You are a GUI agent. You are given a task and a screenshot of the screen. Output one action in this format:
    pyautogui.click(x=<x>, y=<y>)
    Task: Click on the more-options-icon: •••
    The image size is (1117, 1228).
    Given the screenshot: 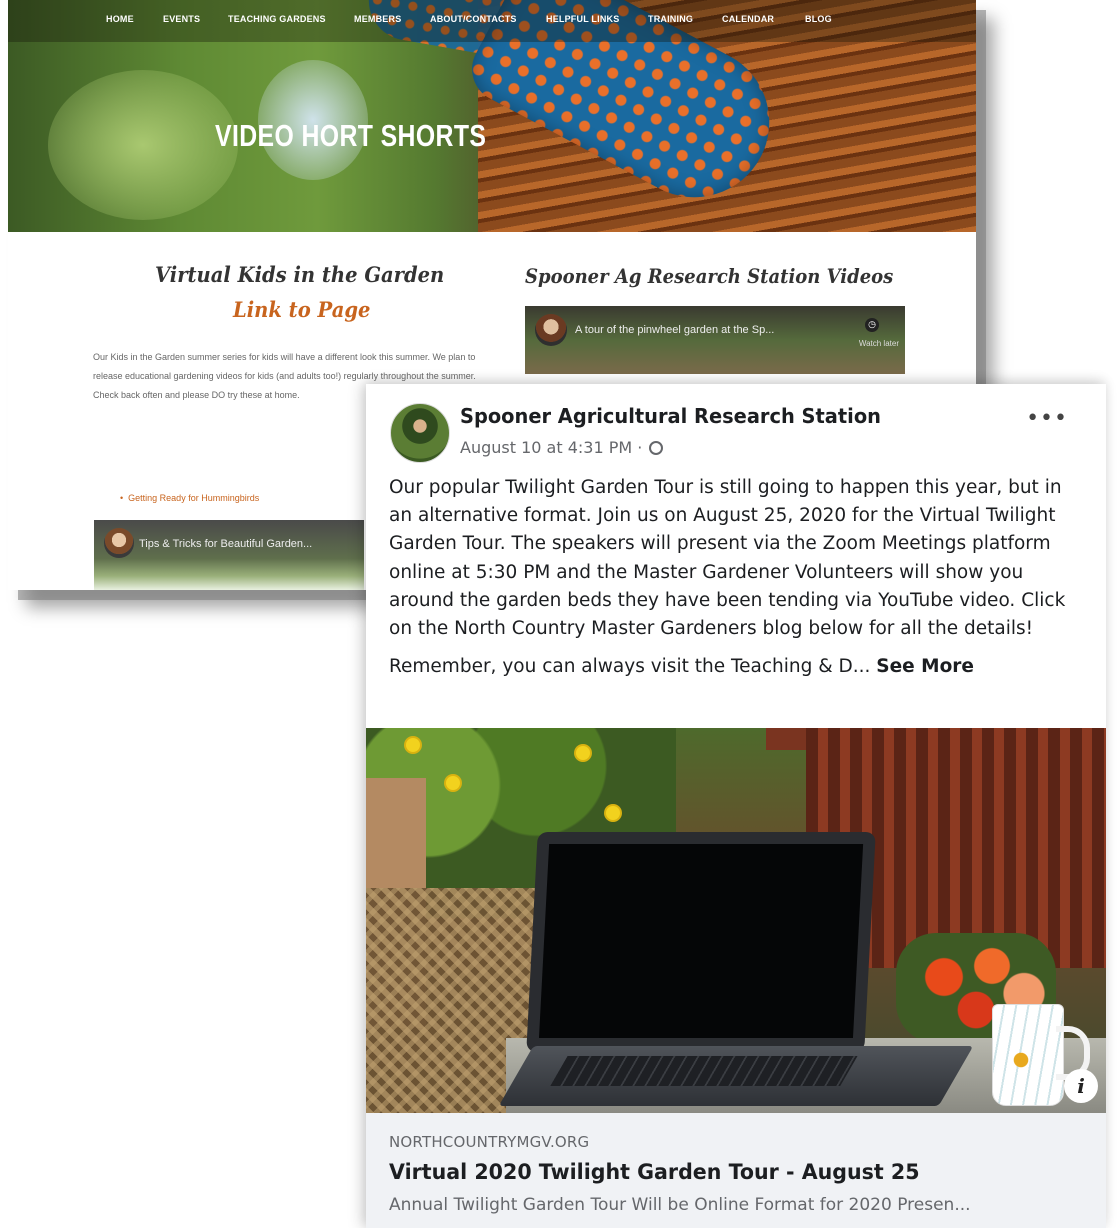 What is the action you would take?
    pyautogui.click(x=1047, y=419)
    